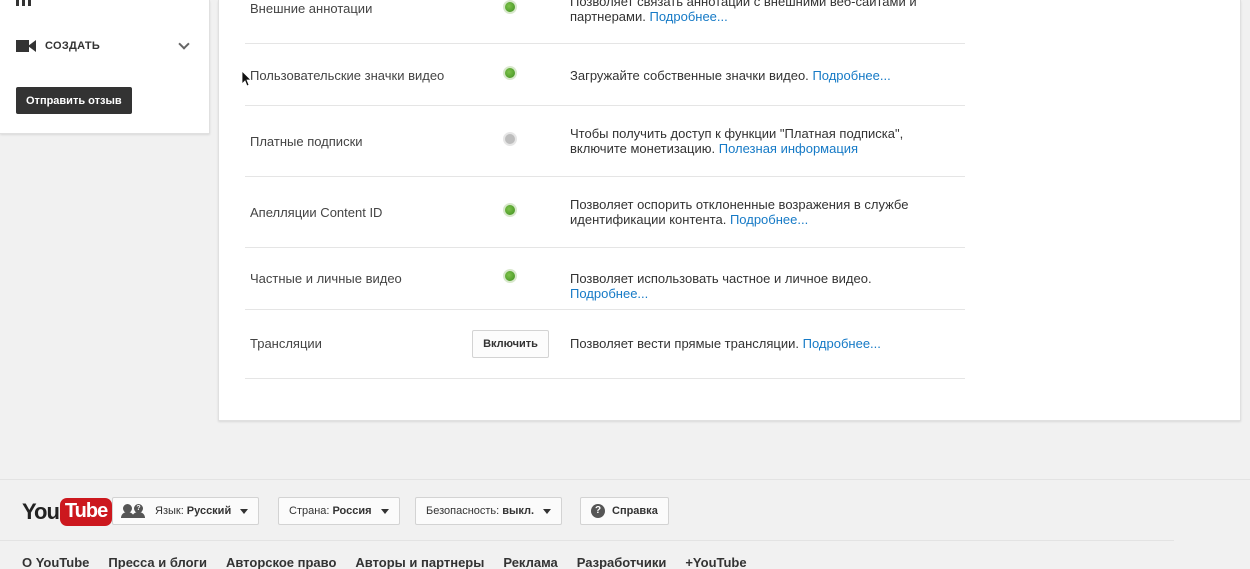 The image size is (1250, 569). What do you see at coordinates (489, 511) in the screenshot?
I see `safety-mode-button: Безопасность: выкл.` at bounding box center [489, 511].